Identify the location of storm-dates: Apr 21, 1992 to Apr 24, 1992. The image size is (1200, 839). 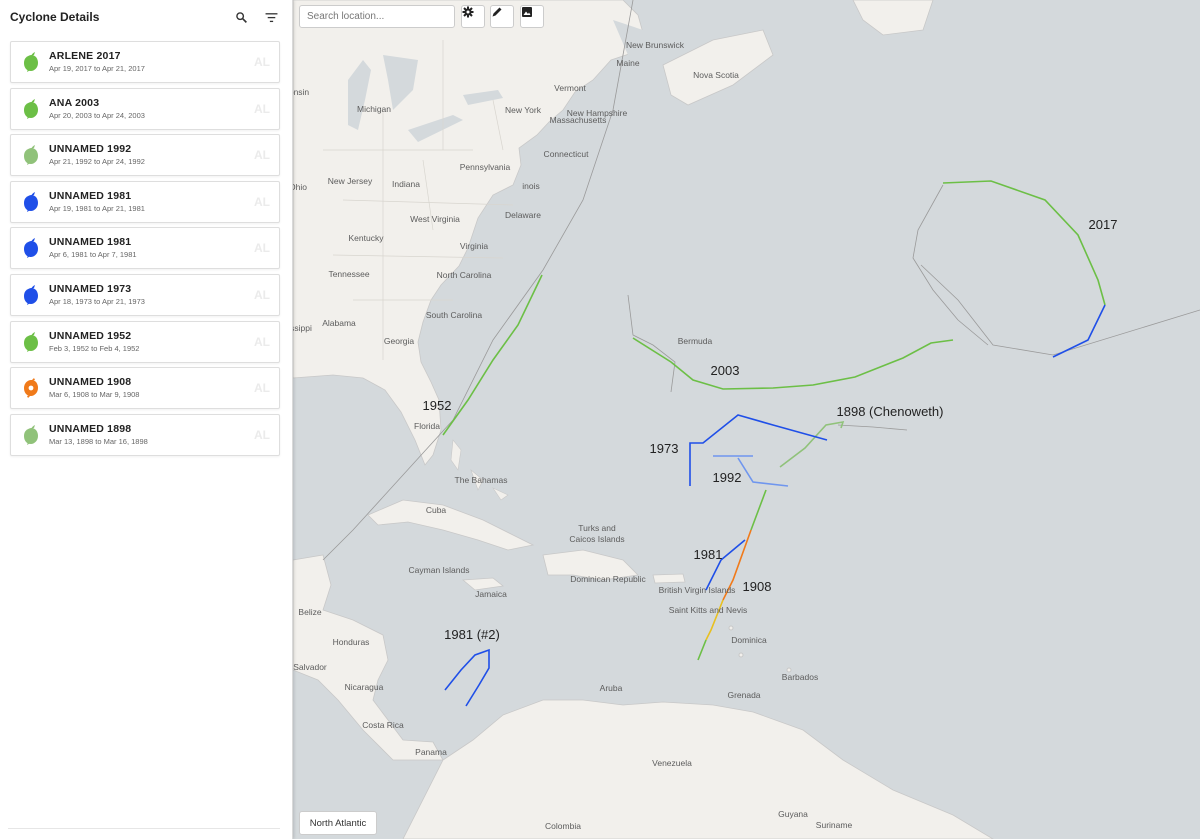
(97, 162).